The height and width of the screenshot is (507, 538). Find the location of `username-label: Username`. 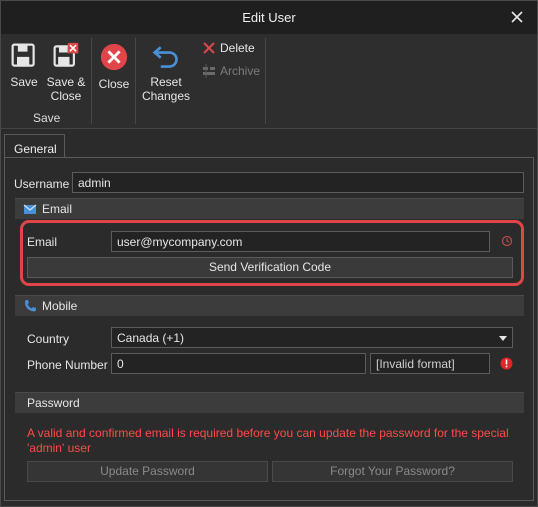

username-label: Username is located at coordinates (42, 184).